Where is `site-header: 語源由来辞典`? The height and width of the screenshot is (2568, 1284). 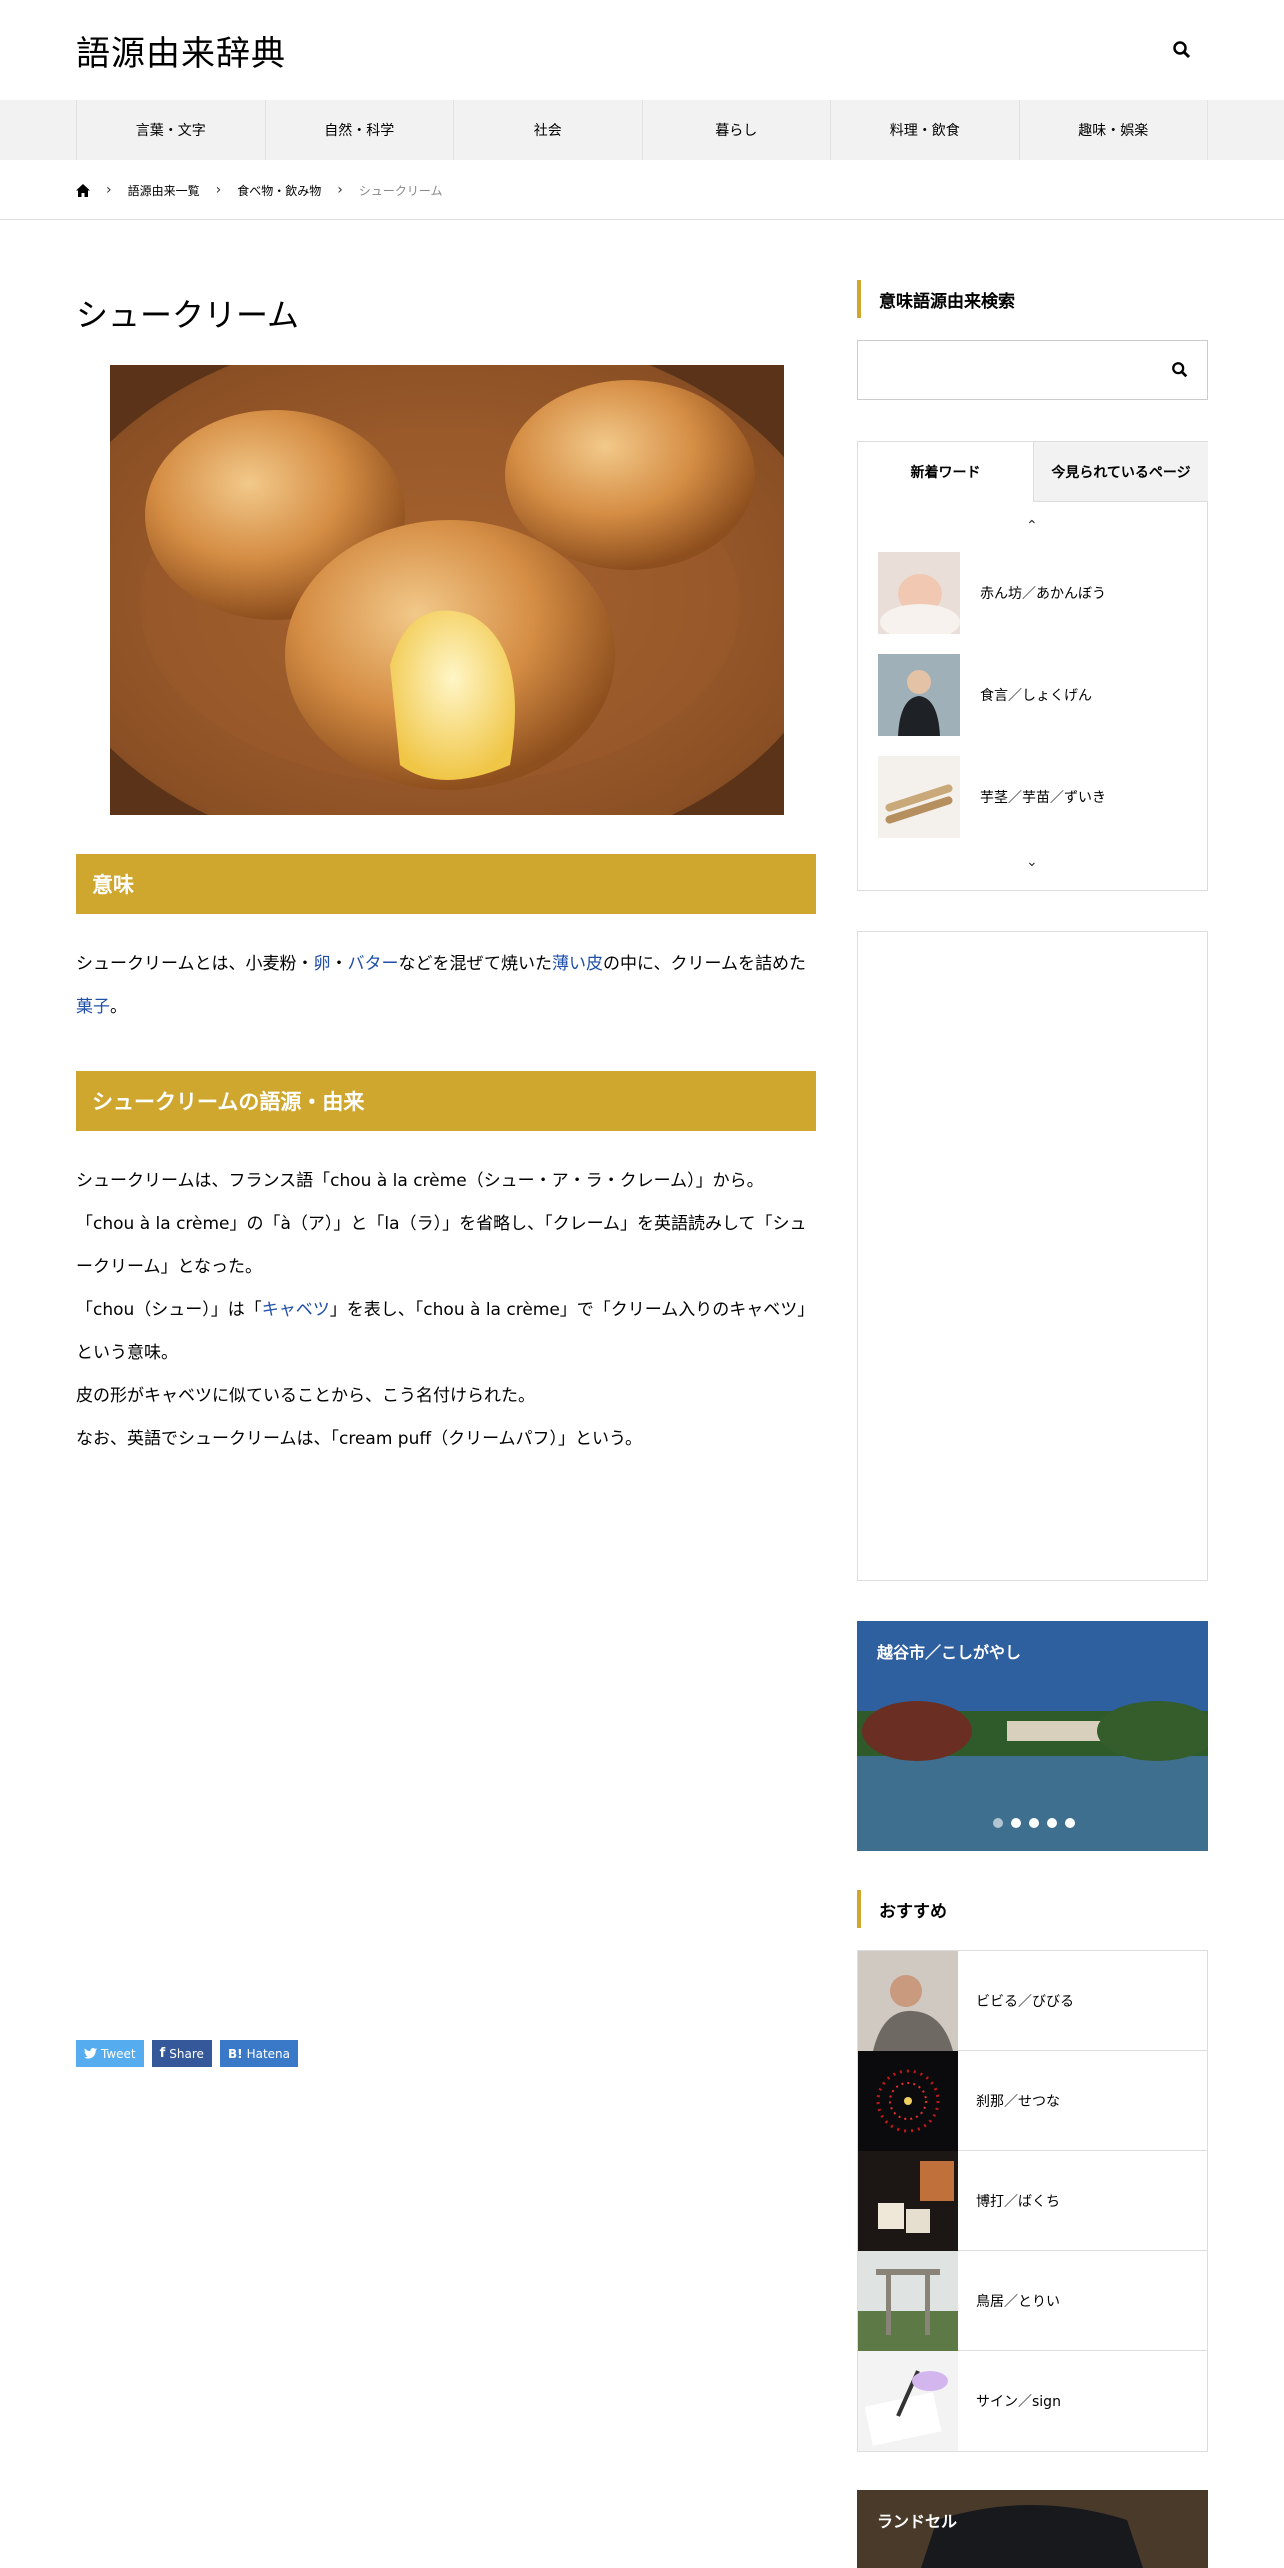
site-header: 語源由来辞典 is located at coordinates (642, 50).